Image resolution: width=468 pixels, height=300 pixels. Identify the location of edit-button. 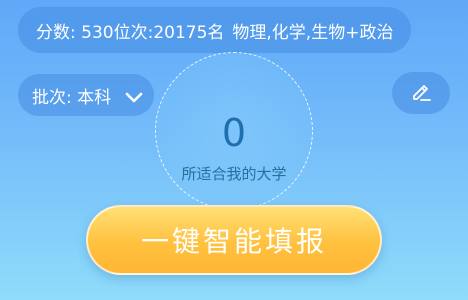
(421, 93).